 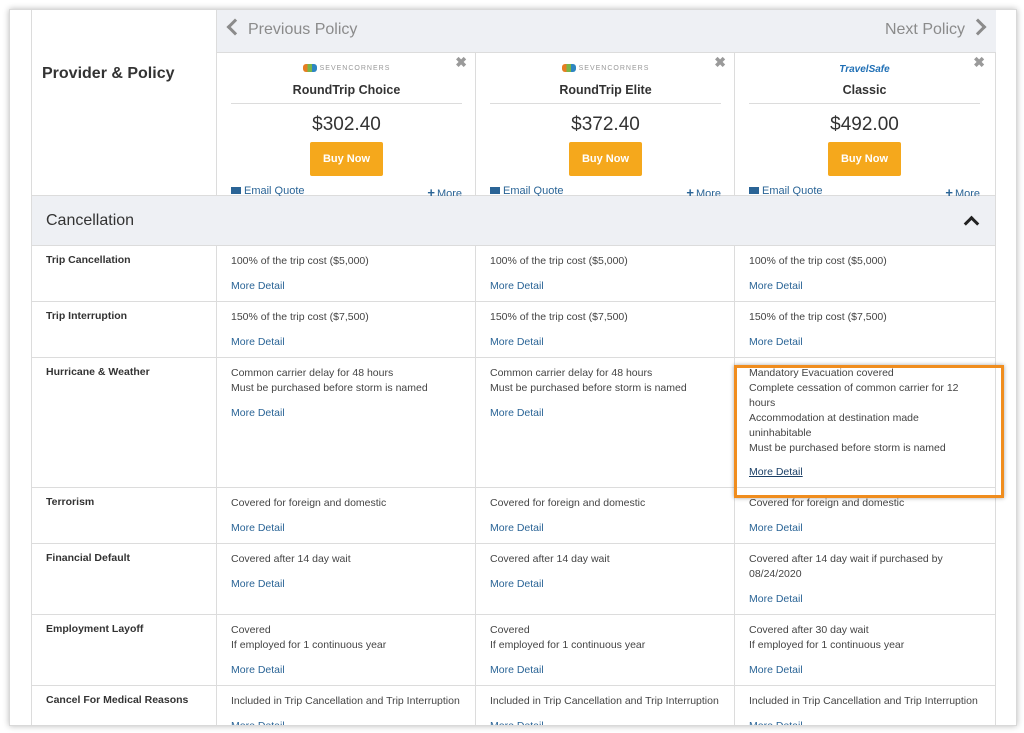 What do you see at coordinates (90, 220) in the screenshot?
I see `section-title: Cancellation` at bounding box center [90, 220].